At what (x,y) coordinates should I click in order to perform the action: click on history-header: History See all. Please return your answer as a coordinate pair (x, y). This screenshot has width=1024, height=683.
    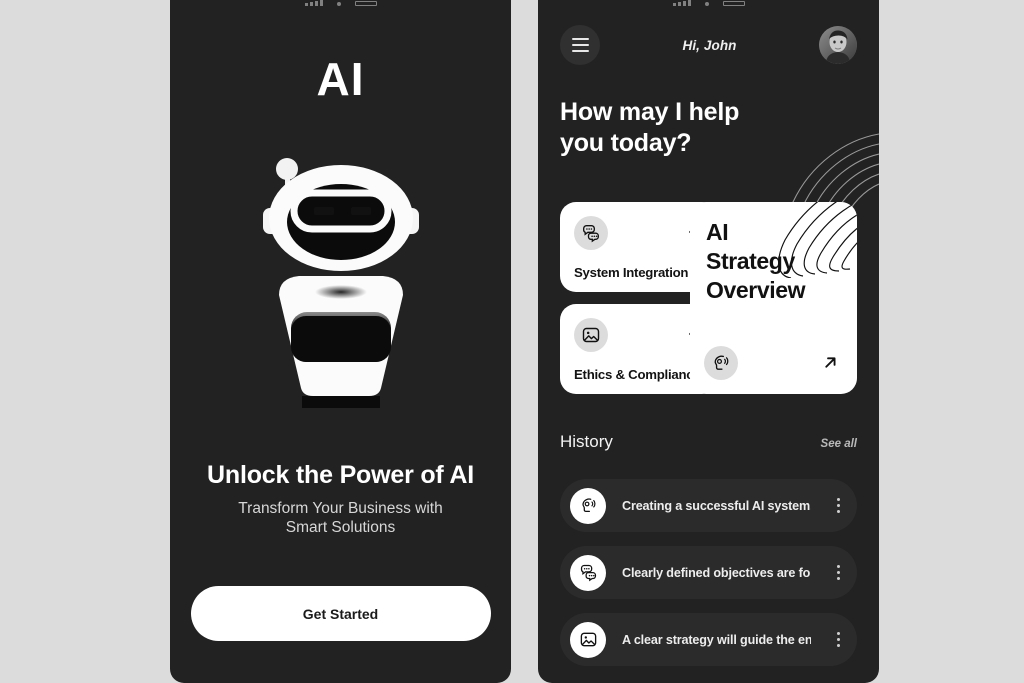
    Looking at the image, I should click on (708, 442).